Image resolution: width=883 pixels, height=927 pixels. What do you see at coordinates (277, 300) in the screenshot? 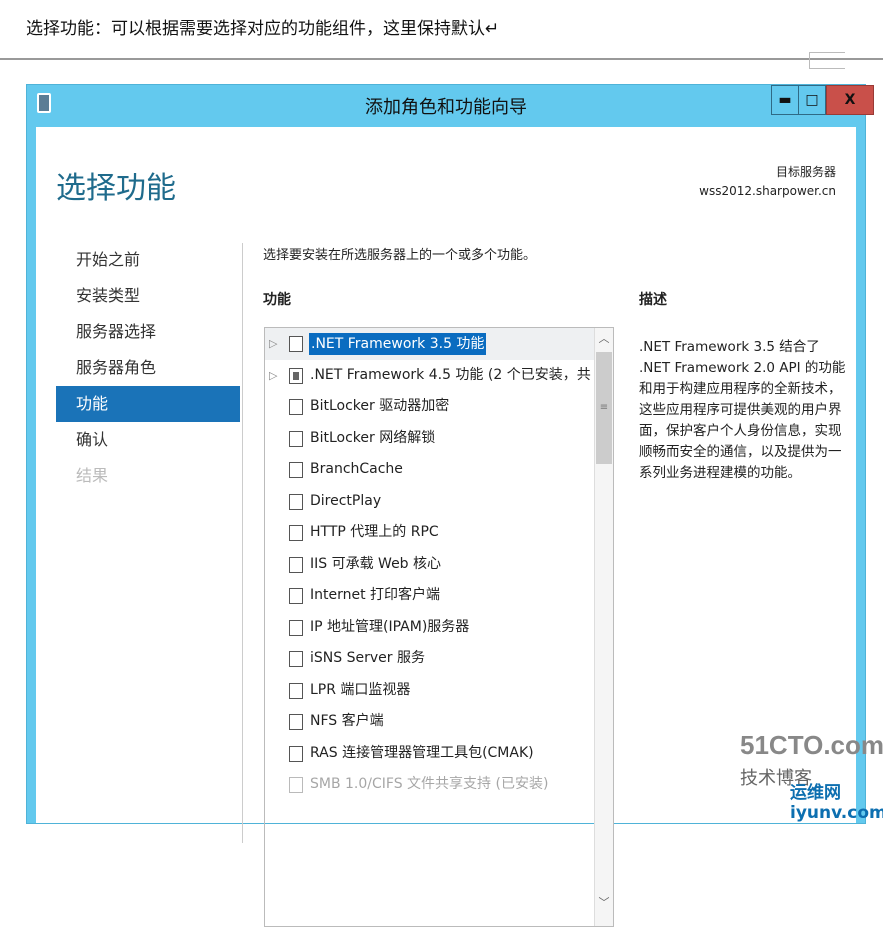
I see `features-header: 功能` at bounding box center [277, 300].